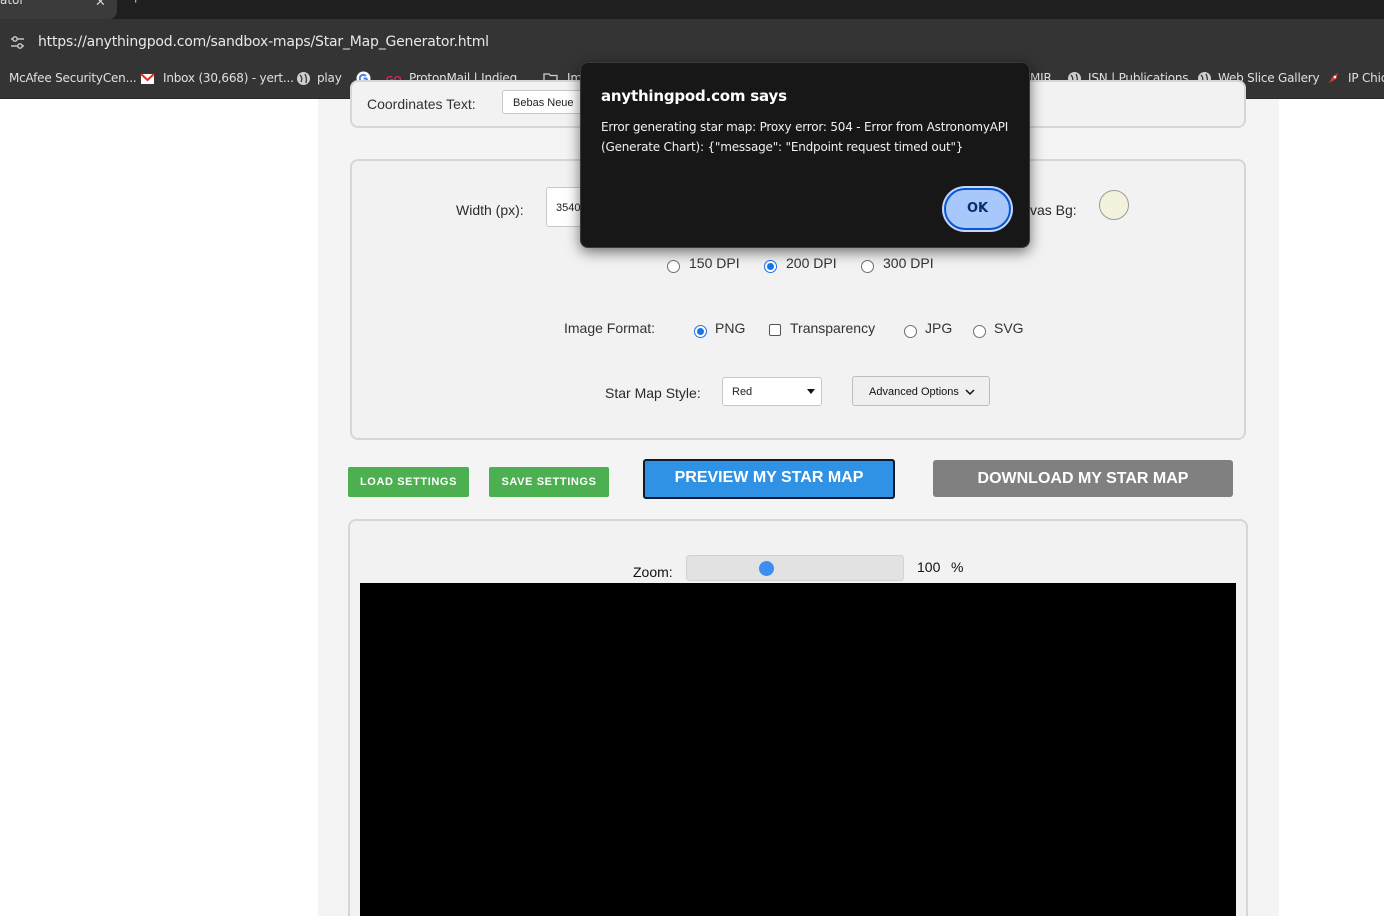 This screenshot has height=916, width=1384. Describe the element at coordinates (795, 568) in the screenshot. I see `zoom-slider` at that location.